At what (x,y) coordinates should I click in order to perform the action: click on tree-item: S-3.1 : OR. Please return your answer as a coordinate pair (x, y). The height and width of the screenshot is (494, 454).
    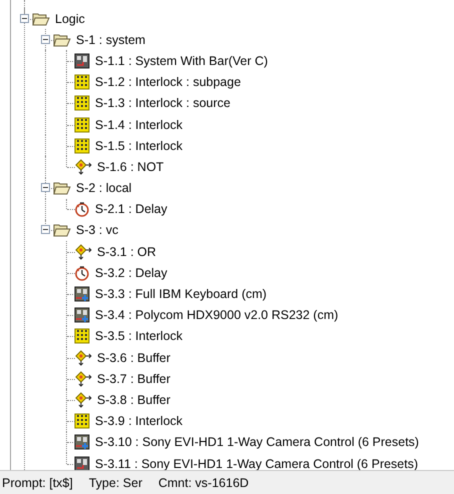
    Looking at the image, I should click on (127, 251).